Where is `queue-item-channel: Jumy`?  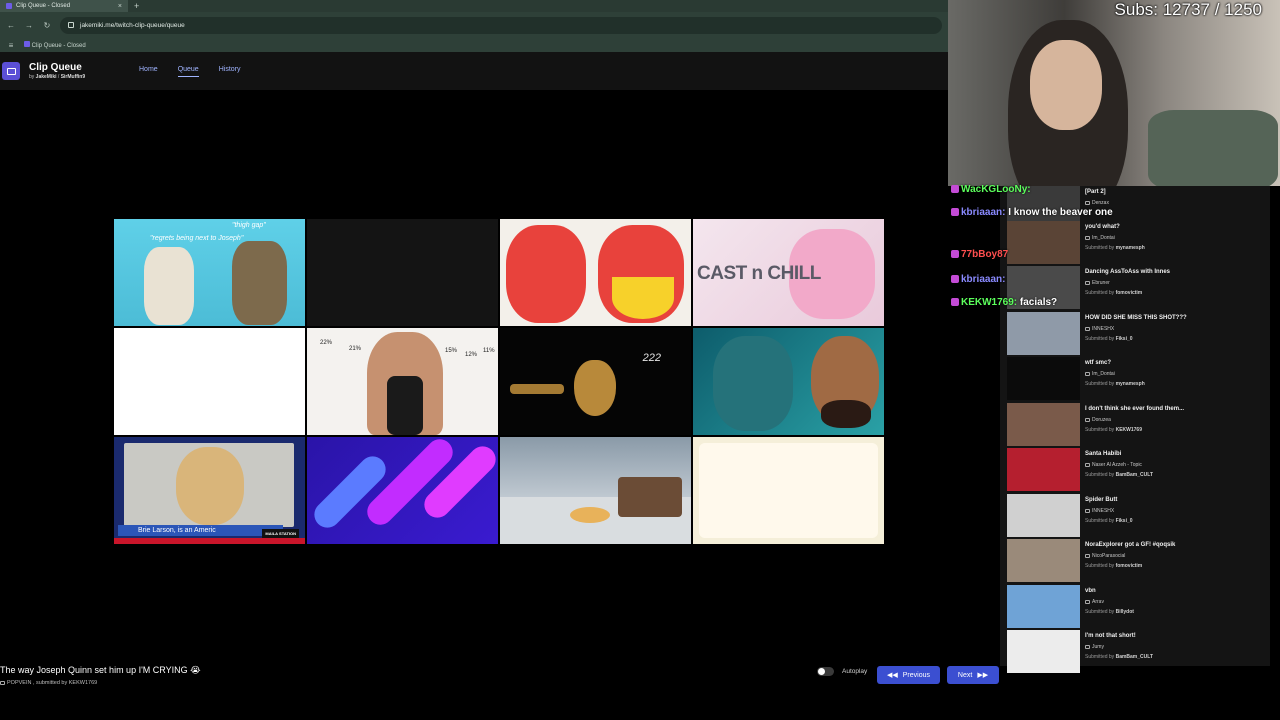
queue-item-channel: Jumy is located at coordinates (1094, 647).